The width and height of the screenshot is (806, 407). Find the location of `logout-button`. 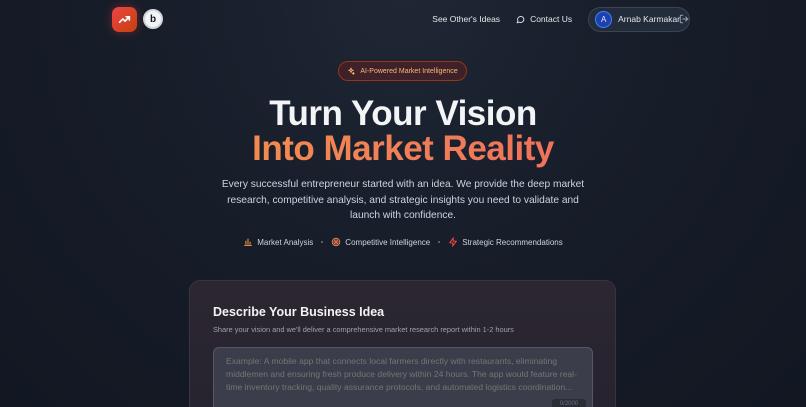

logout-button is located at coordinates (684, 18).